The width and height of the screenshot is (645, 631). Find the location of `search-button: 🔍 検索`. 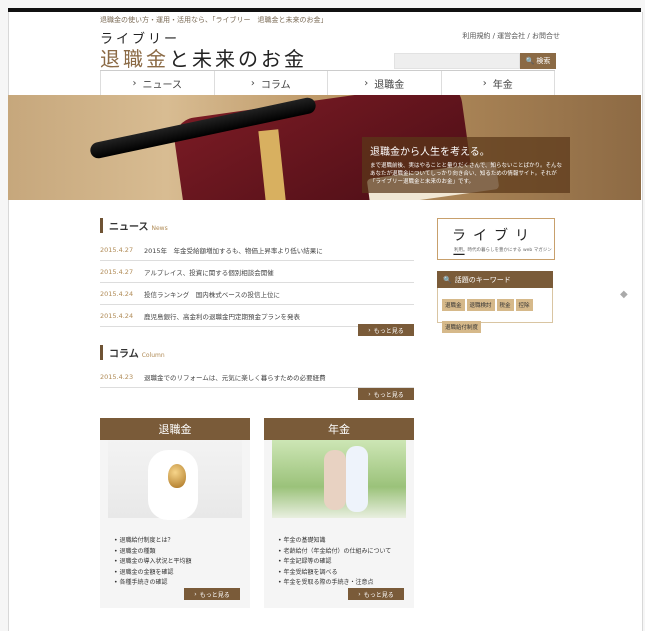

search-button: 🔍 検索 is located at coordinates (538, 61).